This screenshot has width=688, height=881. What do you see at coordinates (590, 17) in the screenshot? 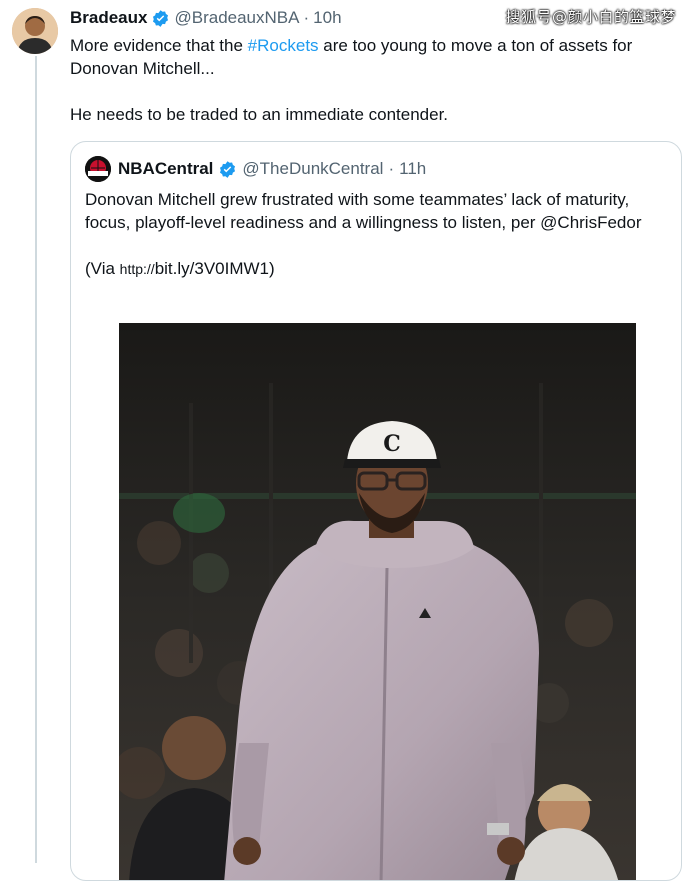
I see `watermark: 搜狐号@颜小白的篮球梦` at bounding box center [590, 17].